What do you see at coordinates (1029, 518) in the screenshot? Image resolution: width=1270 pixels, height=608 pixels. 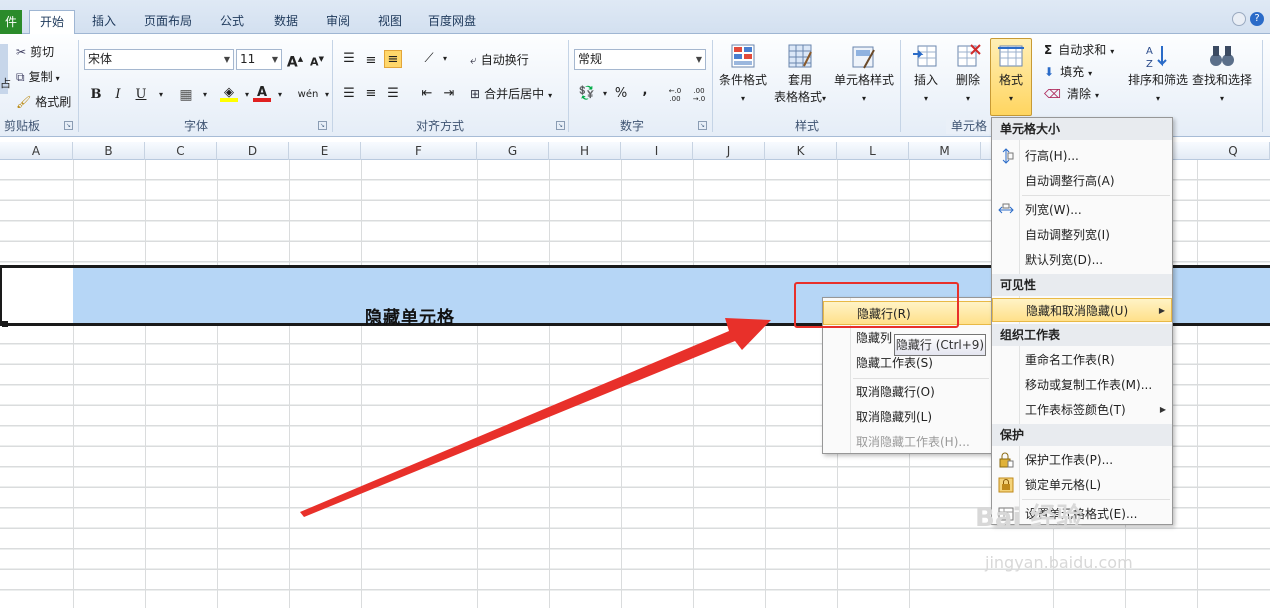 I see `watermark-logo: Bai 经验` at bounding box center [1029, 518].